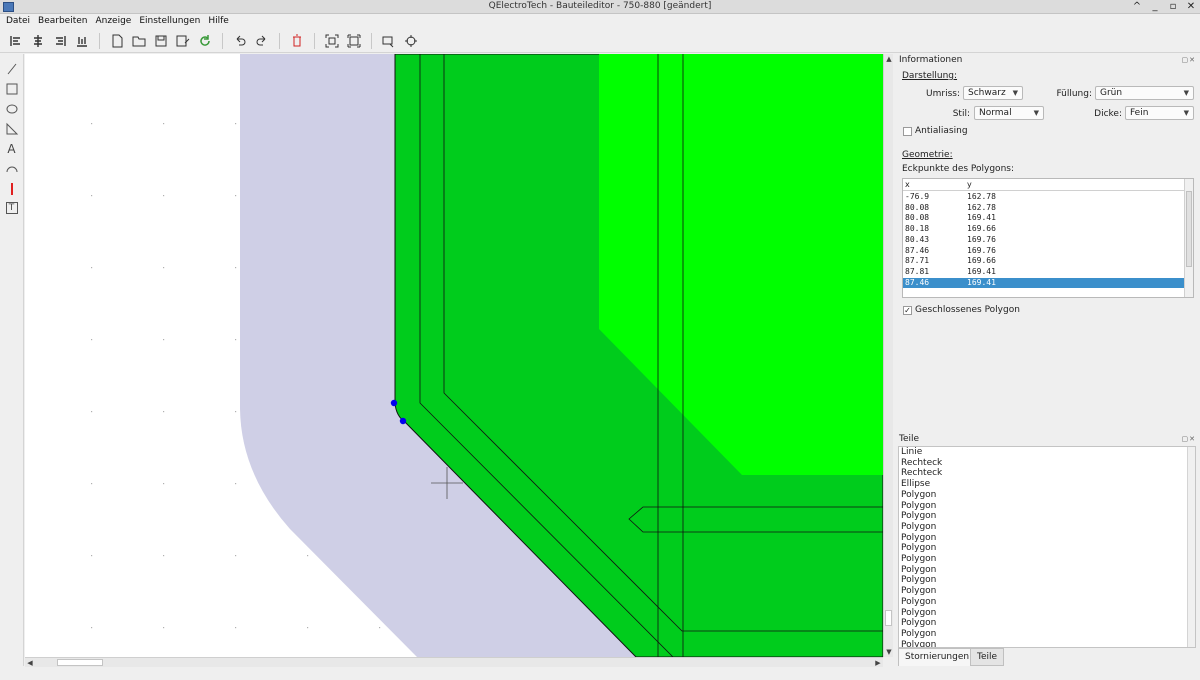 Image resolution: width=1200 pixels, height=680 pixels. I want to click on scroll-down-arrow: ▼, so click(889, 652).